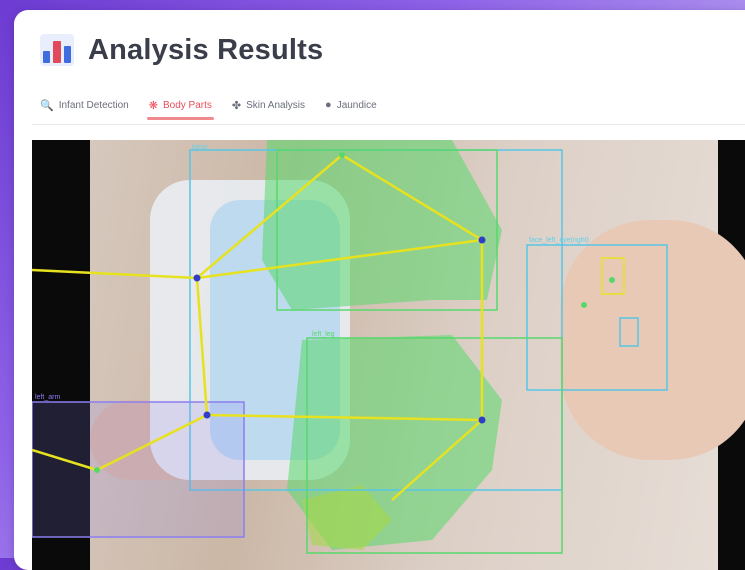  I want to click on torso-bbox-label: torso, so click(200, 147).